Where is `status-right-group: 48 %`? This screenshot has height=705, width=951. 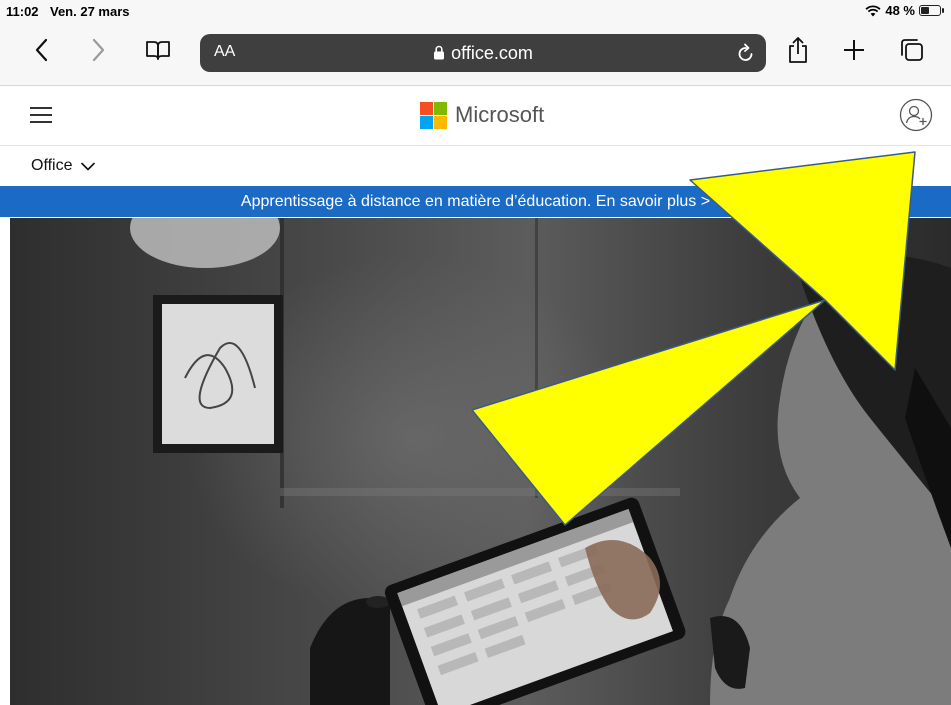 status-right-group: 48 % is located at coordinates (904, 10).